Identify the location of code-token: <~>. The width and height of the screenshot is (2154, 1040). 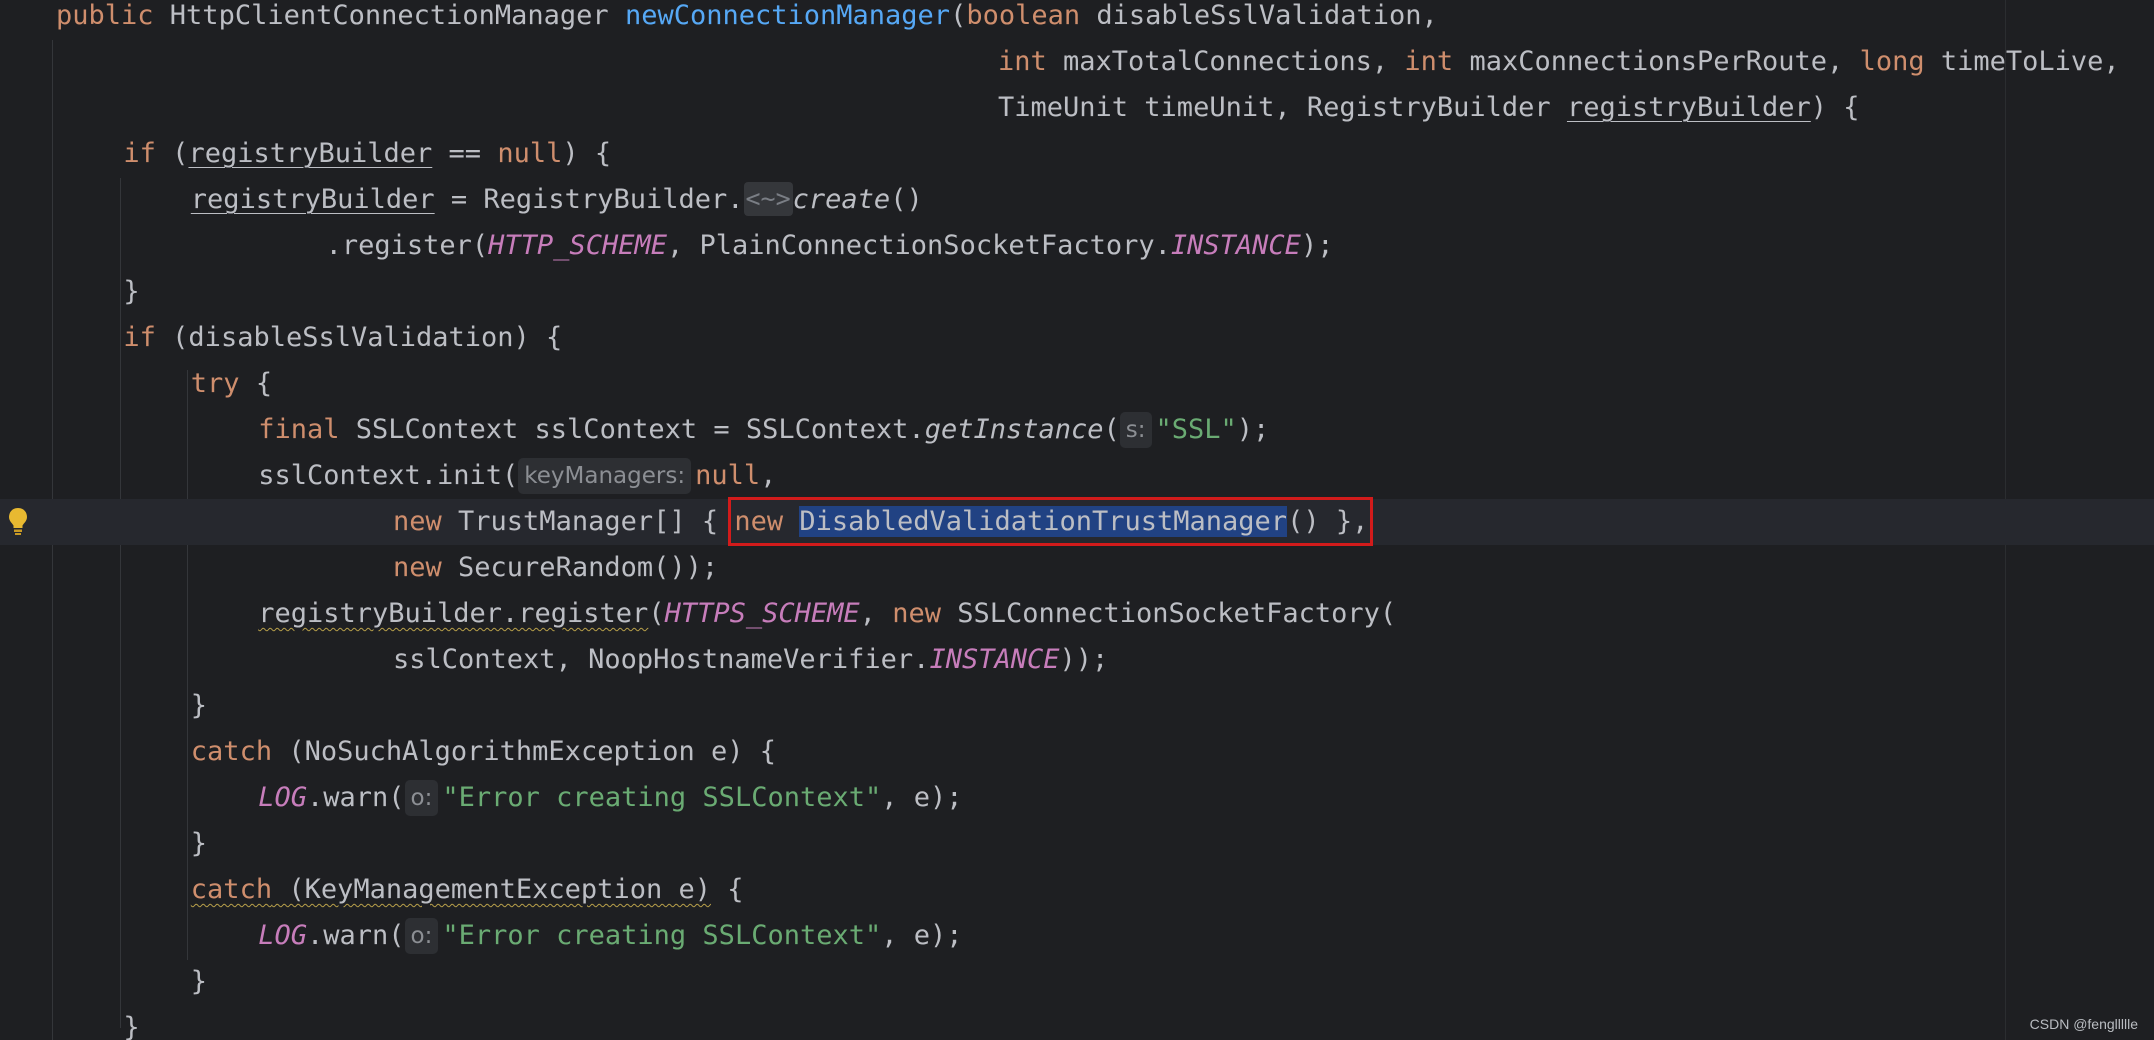
(768, 199).